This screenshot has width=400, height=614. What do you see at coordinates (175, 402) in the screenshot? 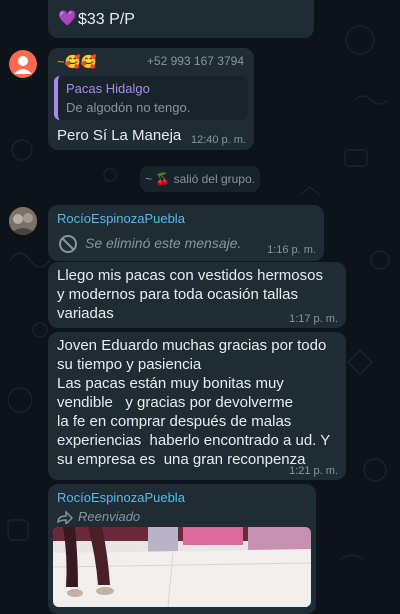
I see `message-line: vendible y gracias por devolverme` at bounding box center [175, 402].